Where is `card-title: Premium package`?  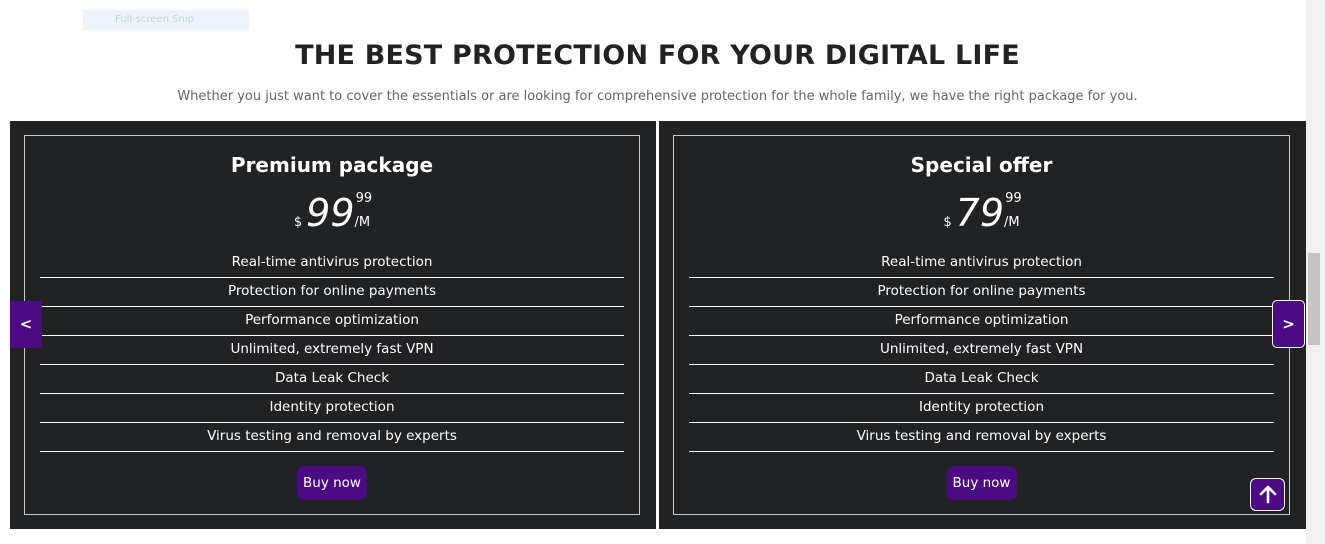
card-title: Premium package is located at coordinates (332, 165).